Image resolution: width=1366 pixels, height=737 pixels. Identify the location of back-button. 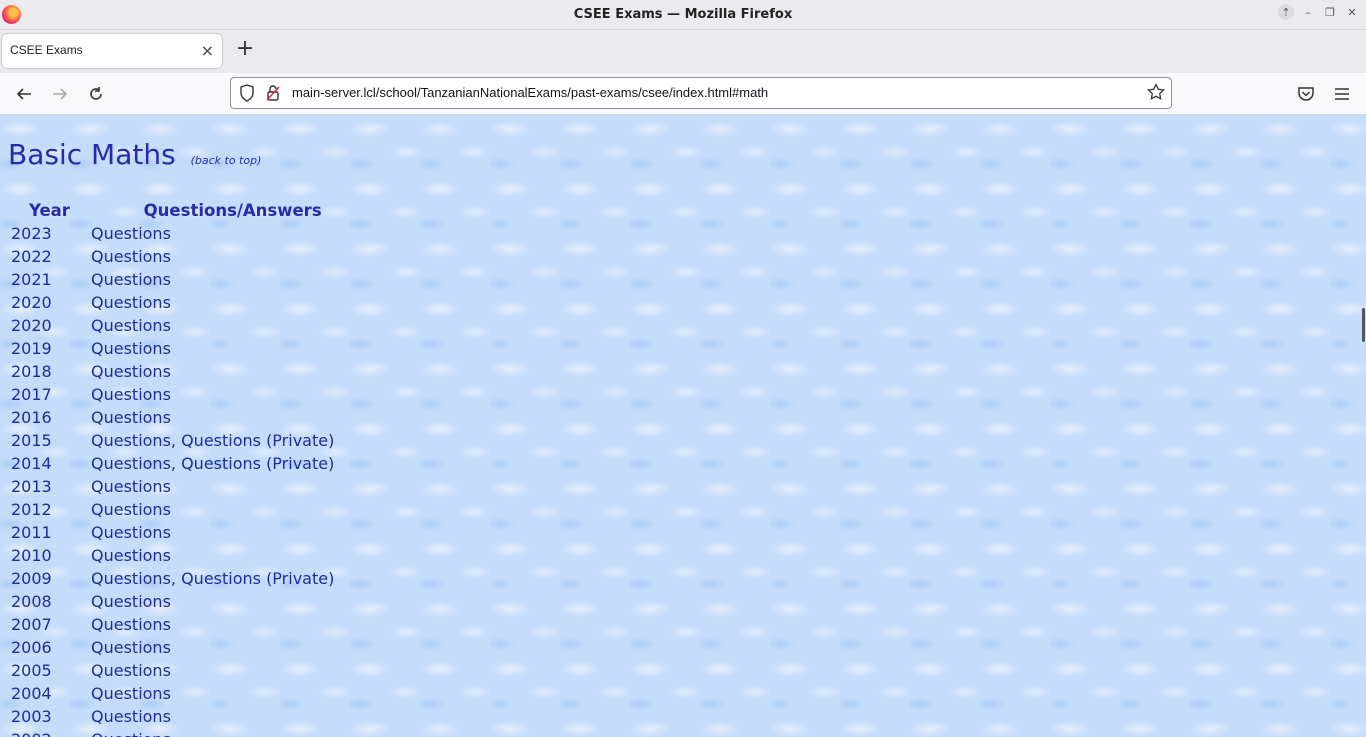
(24, 94).